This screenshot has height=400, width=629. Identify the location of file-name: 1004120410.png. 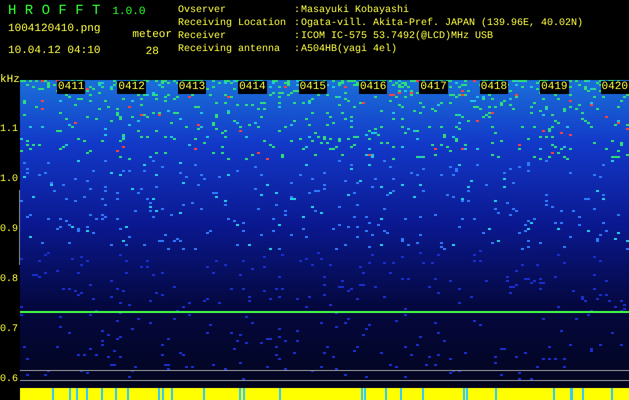
(54, 29).